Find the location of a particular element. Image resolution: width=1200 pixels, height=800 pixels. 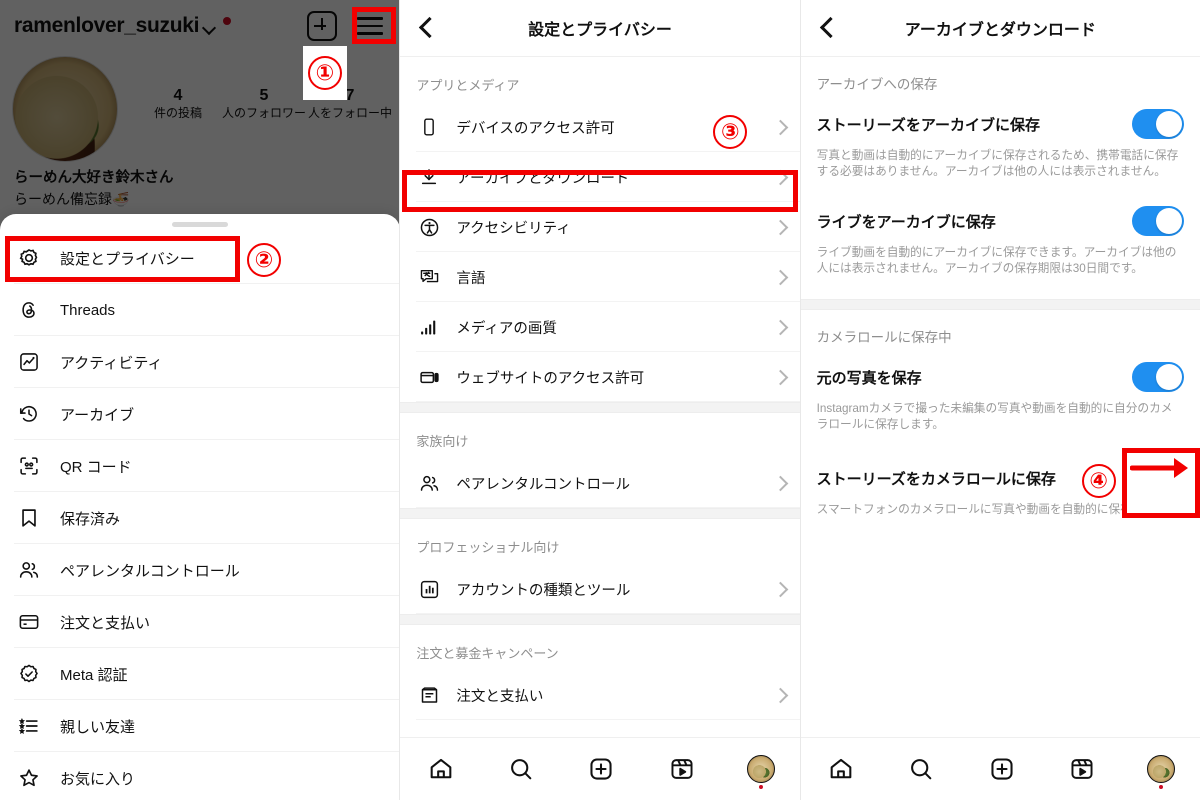

settings-row-orders-payments: 注文と支払い is located at coordinates (600, 695).